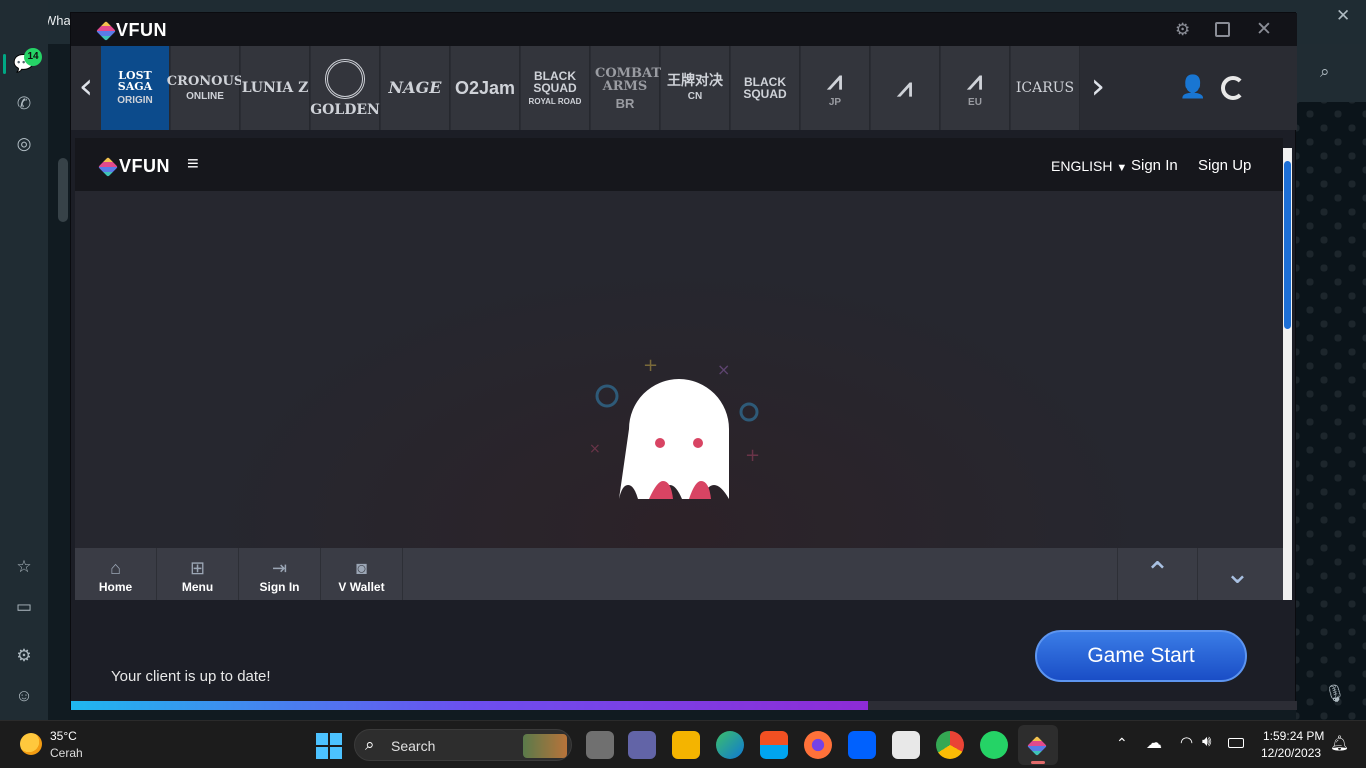  I want to click on file-explorer-icon, so click(686, 745).